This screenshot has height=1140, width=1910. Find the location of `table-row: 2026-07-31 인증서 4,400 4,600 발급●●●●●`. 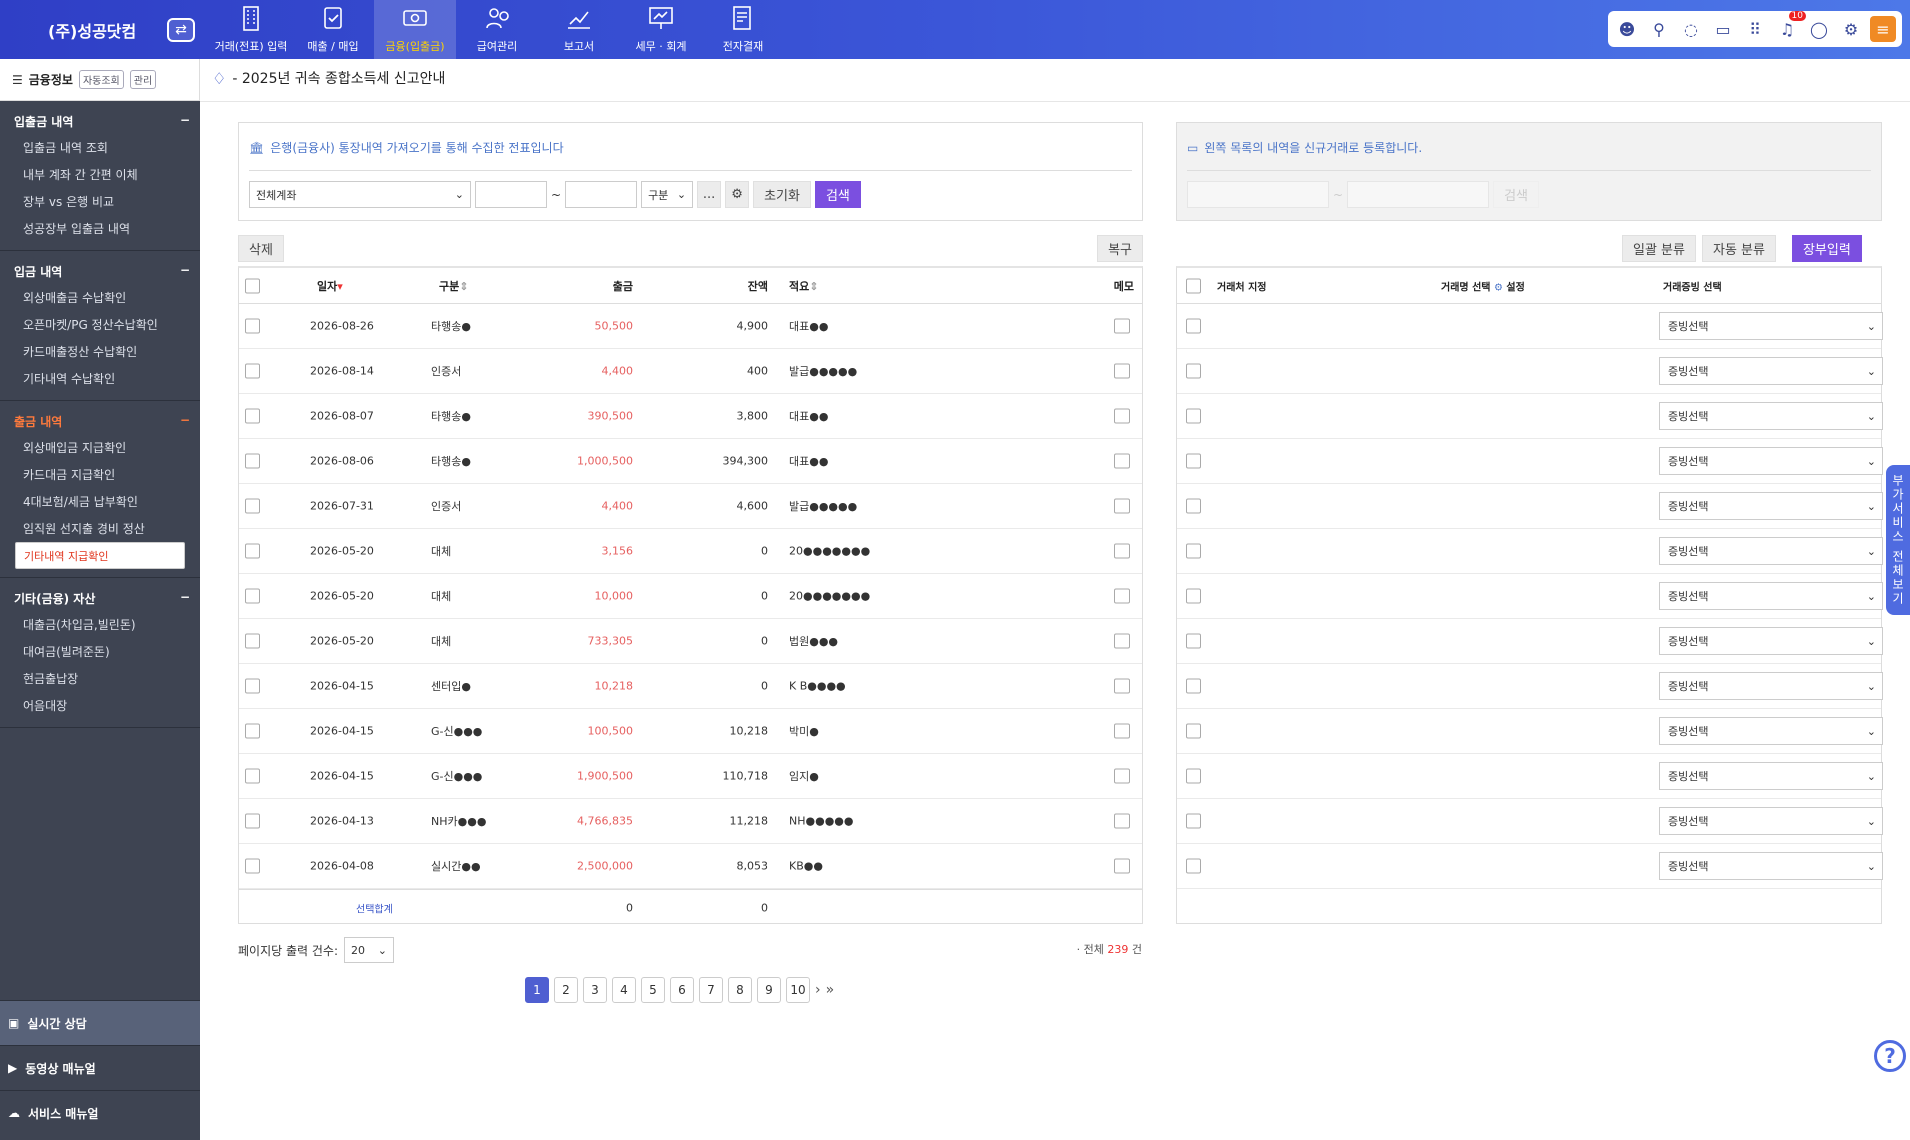

table-row: 2026-07-31 인증서 4,400 4,600 발급●●●●● is located at coordinates (690, 506).